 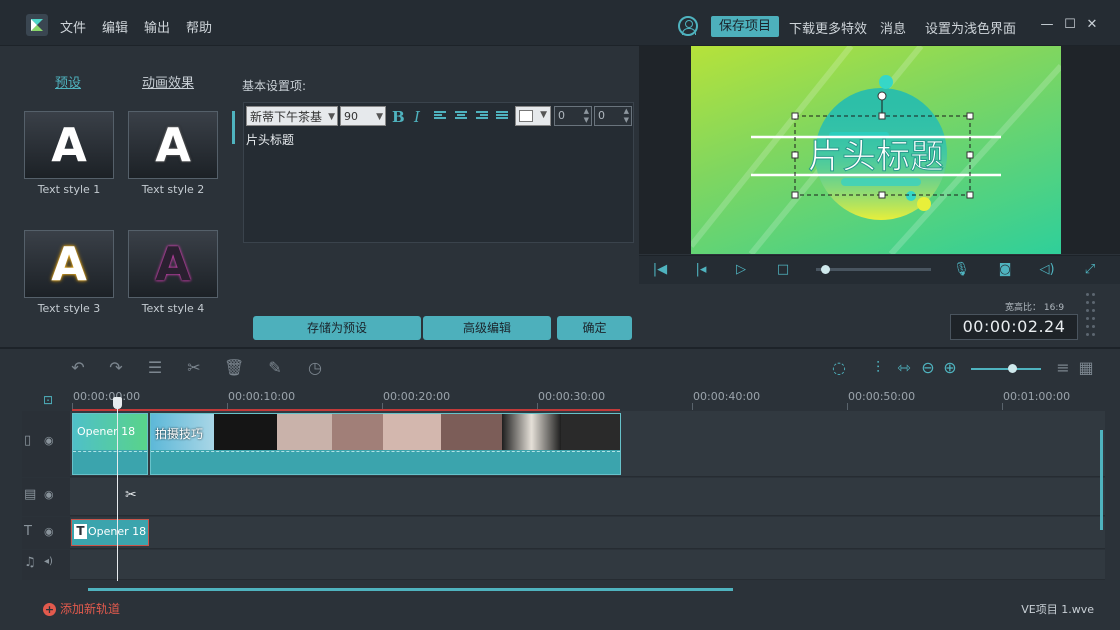 I want to click on download-effects-link: 下载更多特效, so click(x=828, y=27).